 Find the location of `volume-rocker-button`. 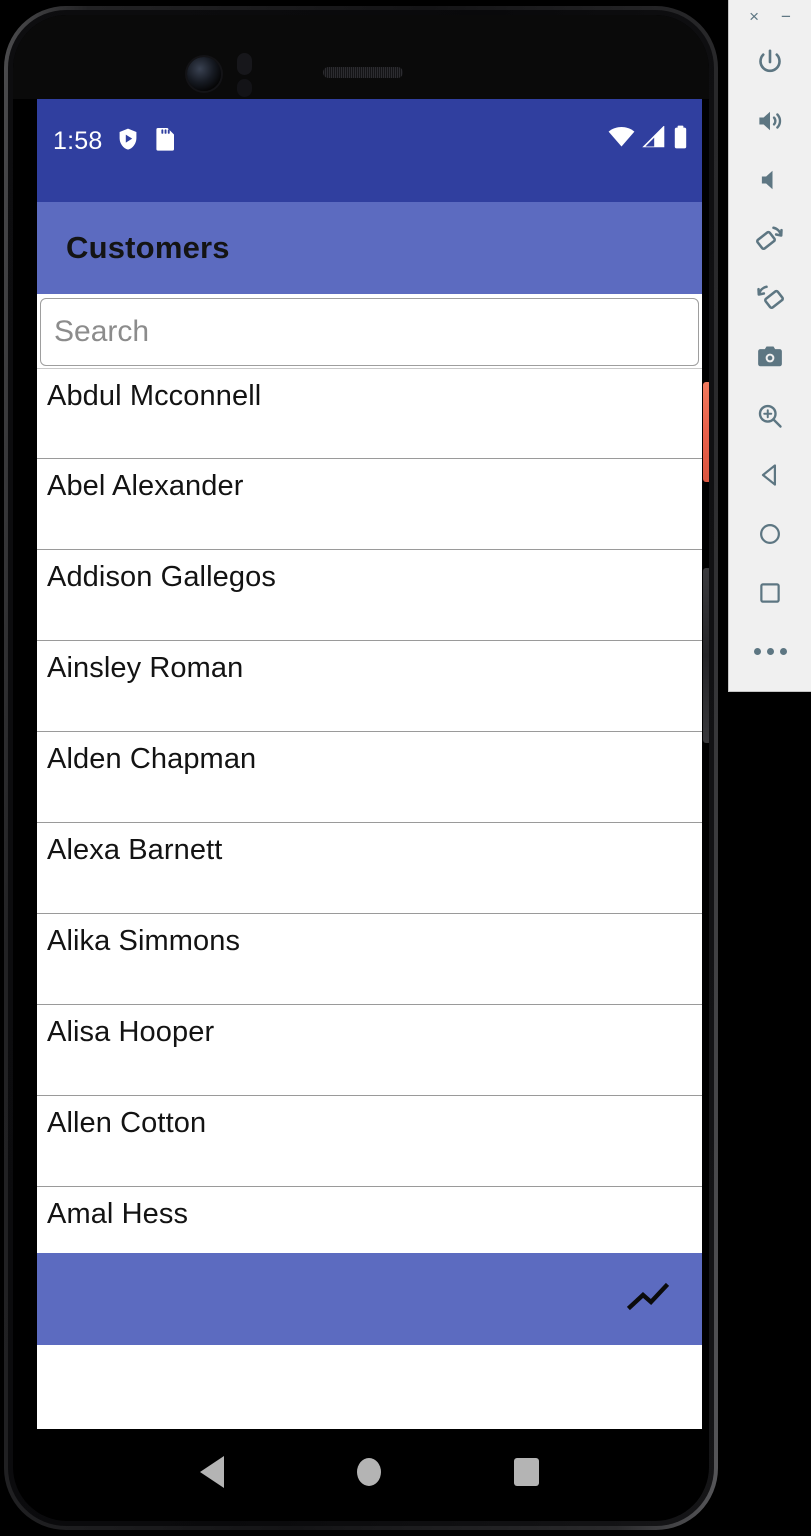

volume-rocker-button is located at coordinates (706, 655).